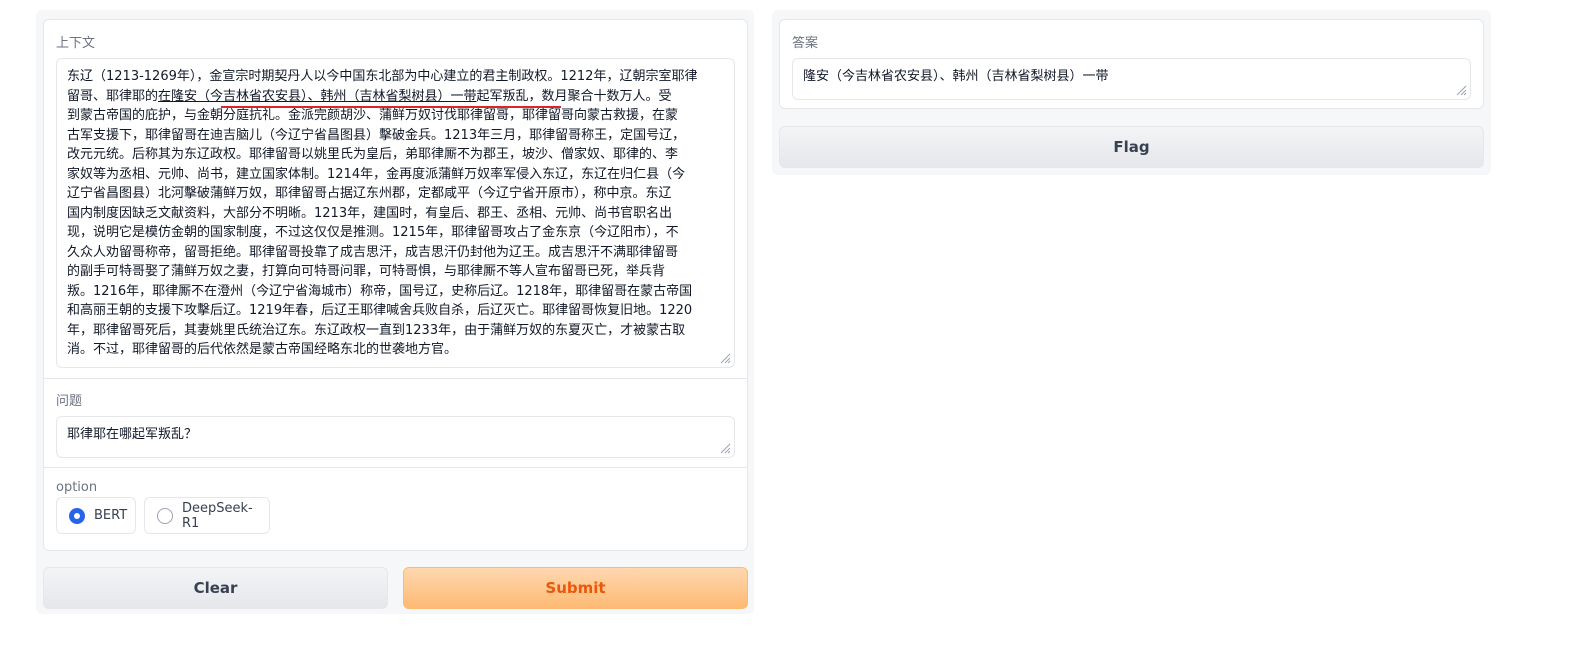 Image resolution: width=1585 pixels, height=654 pixels. What do you see at coordinates (395, 437) in the screenshot?
I see `question-textarea: 耶律耶在哪起军叛乱？` at bounding box center [395, 437].